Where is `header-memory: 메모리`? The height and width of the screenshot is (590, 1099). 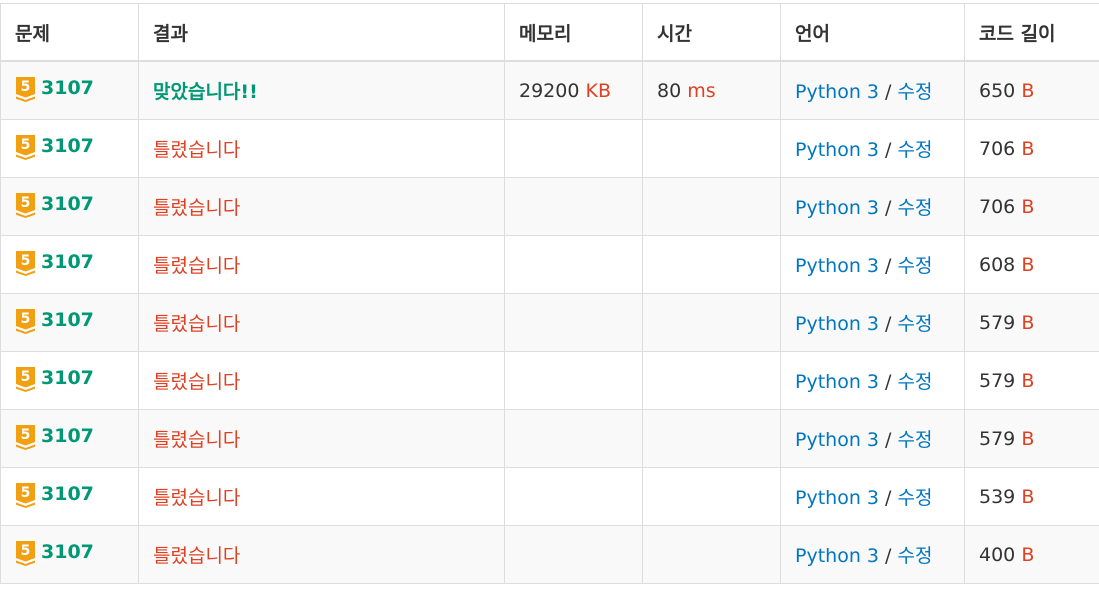
header-memory: 메모리 is located at coordinates (573, 32).